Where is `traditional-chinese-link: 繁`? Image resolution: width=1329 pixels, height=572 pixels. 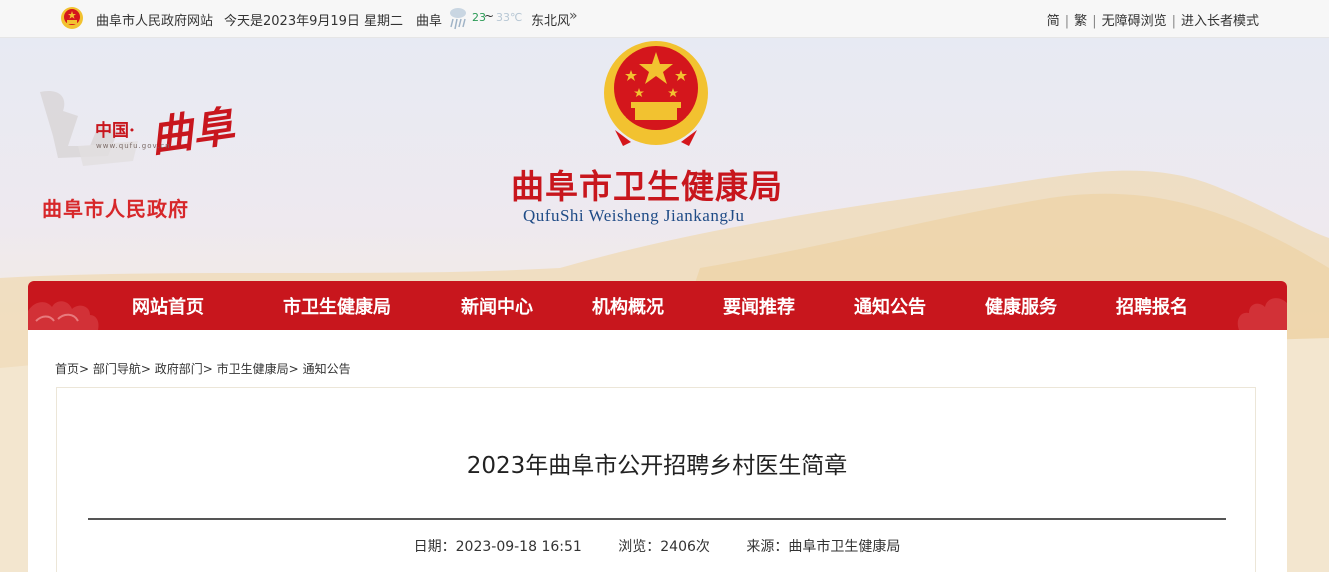 traditional-chinese-link: 繁 is located at coordinates (1080, 21).